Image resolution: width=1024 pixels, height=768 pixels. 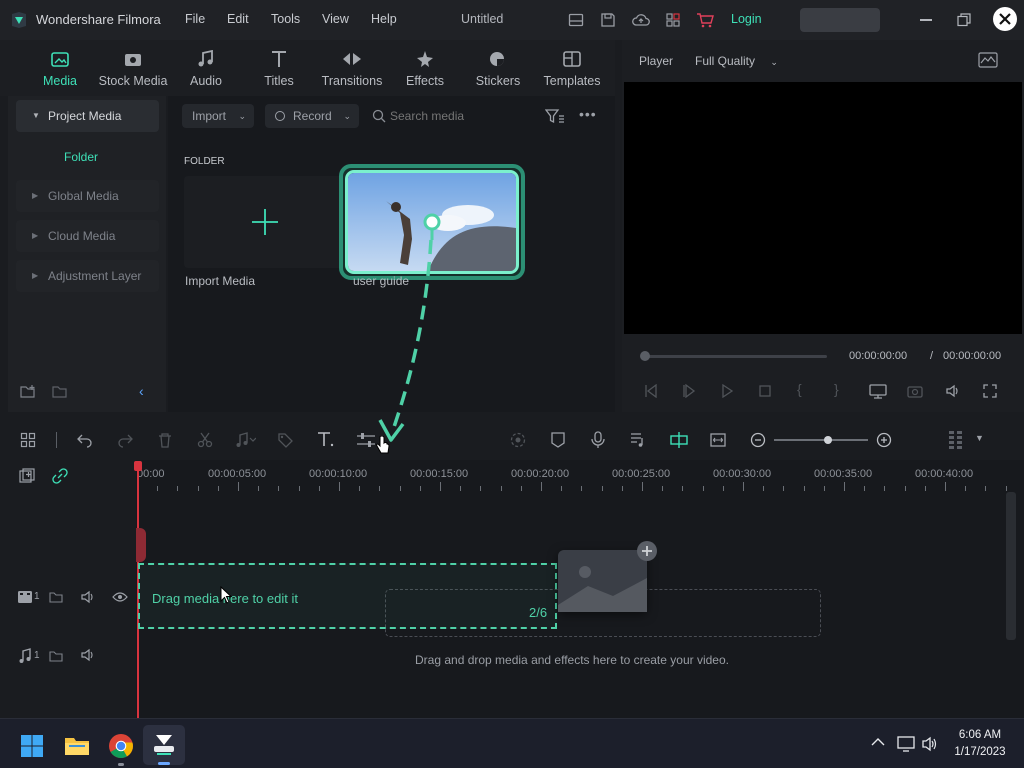 I want to click on playback-scrubber-handle, so click(x=645, y=356).